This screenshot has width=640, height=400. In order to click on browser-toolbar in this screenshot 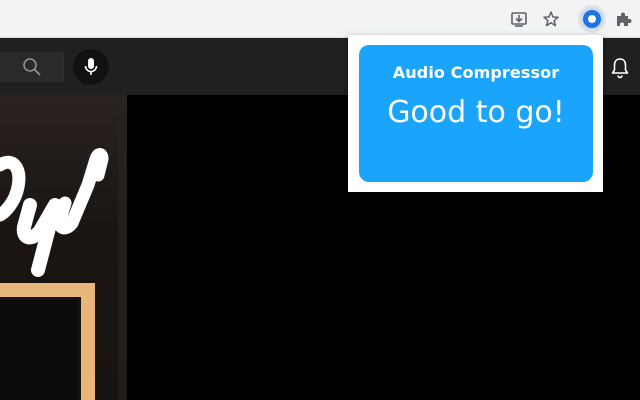, I will do `click(320, 19)`.